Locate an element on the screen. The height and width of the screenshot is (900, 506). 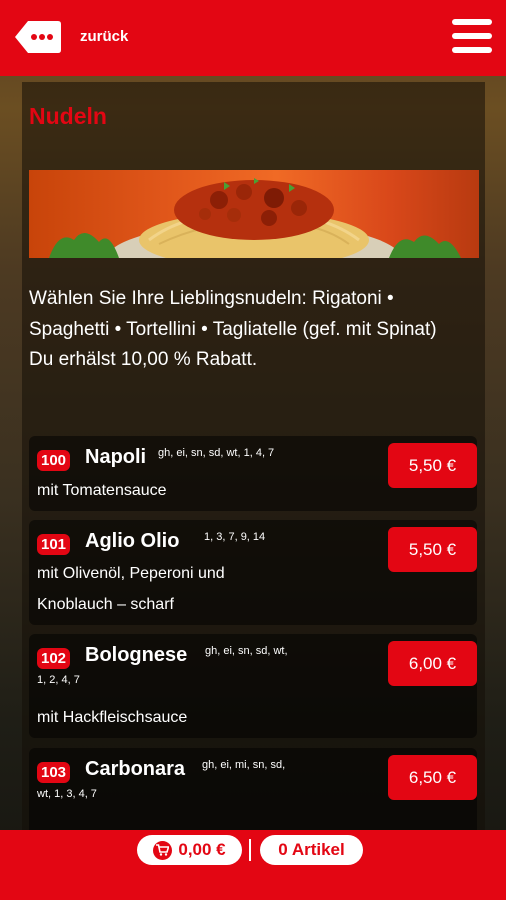
item-number: 102 is located at coordinates (54, 658).